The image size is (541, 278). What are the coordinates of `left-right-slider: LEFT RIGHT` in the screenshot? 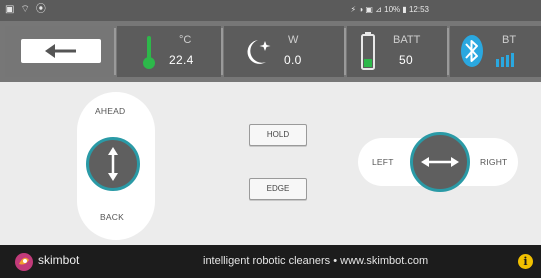 It's located at (438, 162).